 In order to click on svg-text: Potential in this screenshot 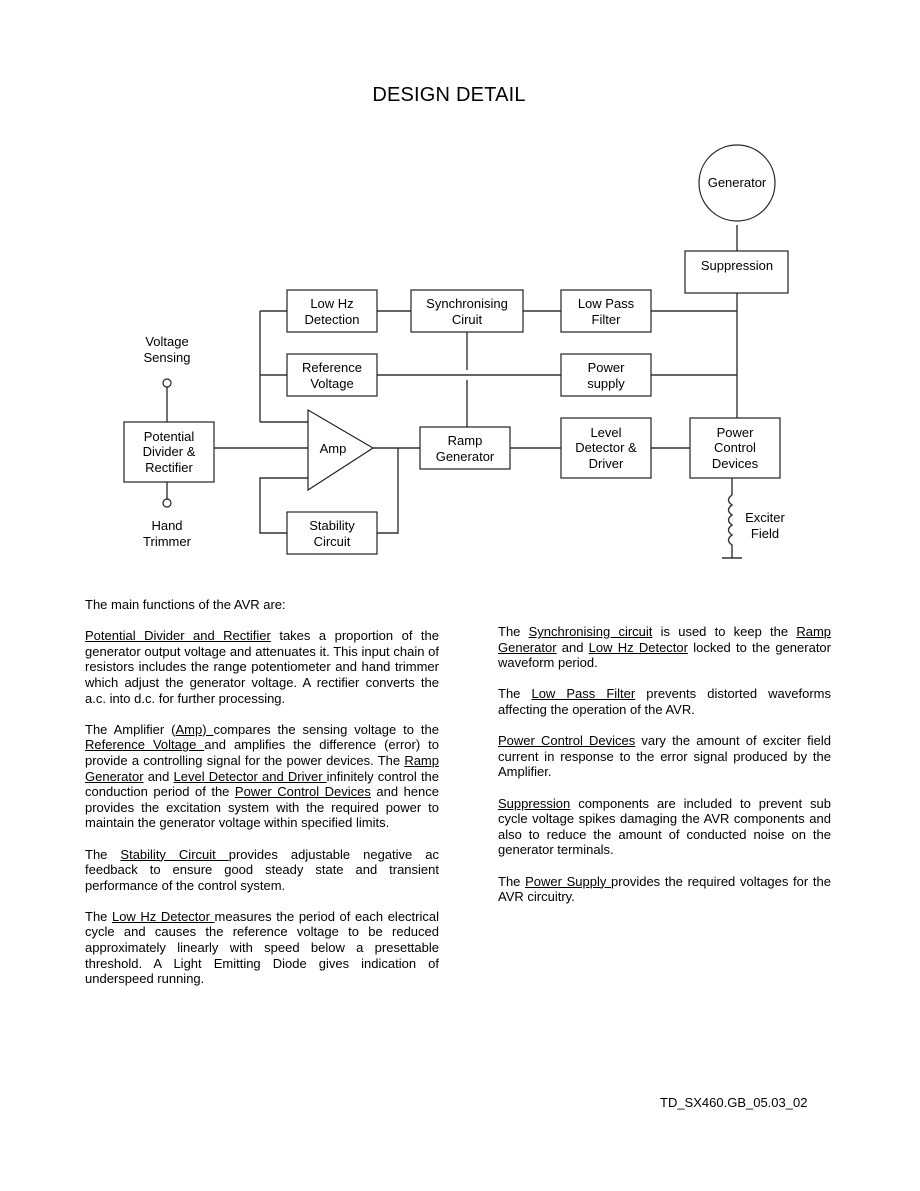, I will do `click(169, 436)`.